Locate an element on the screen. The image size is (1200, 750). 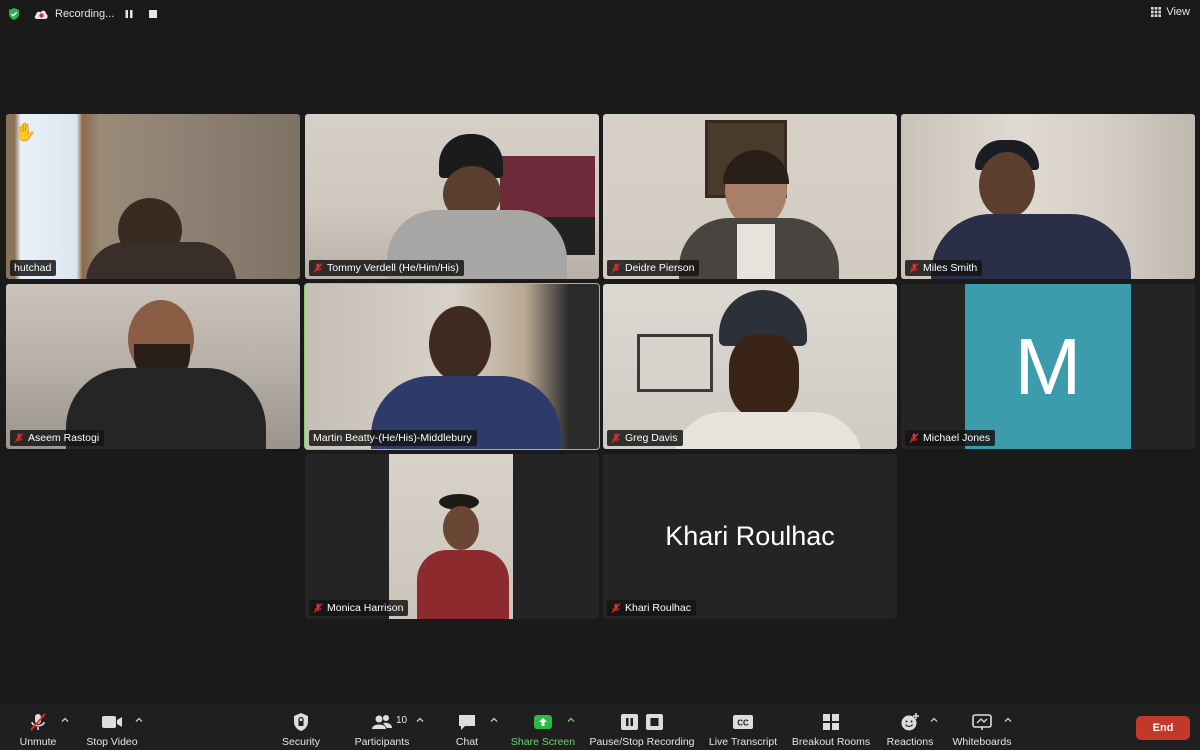
cc-text: CC is located at coordinates (743, 723).